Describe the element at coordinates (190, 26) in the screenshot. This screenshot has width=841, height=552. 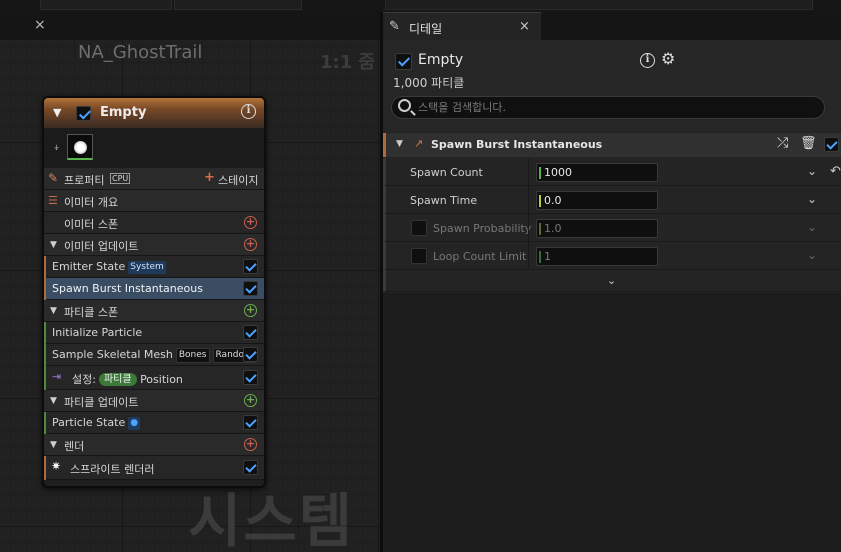
I see `graph-tab-bar: ×` at that location.